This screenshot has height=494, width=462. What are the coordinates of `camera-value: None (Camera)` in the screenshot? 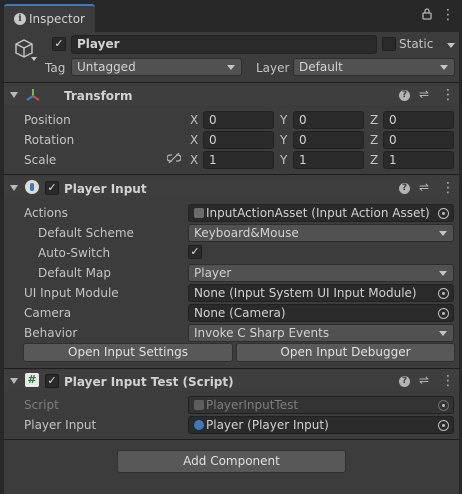 It's located at (240, 313).